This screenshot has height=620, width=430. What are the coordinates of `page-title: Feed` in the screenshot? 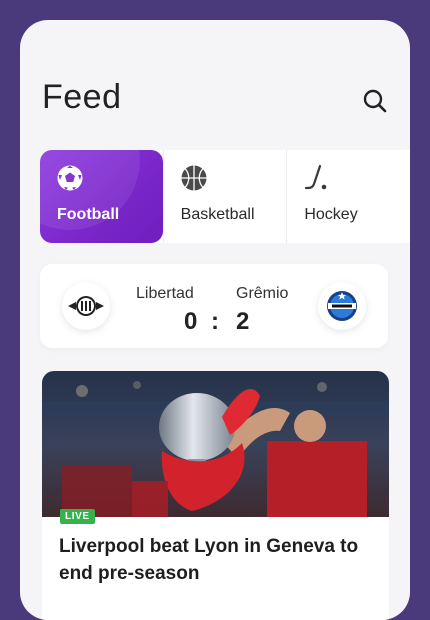 It's located at (82, 97).